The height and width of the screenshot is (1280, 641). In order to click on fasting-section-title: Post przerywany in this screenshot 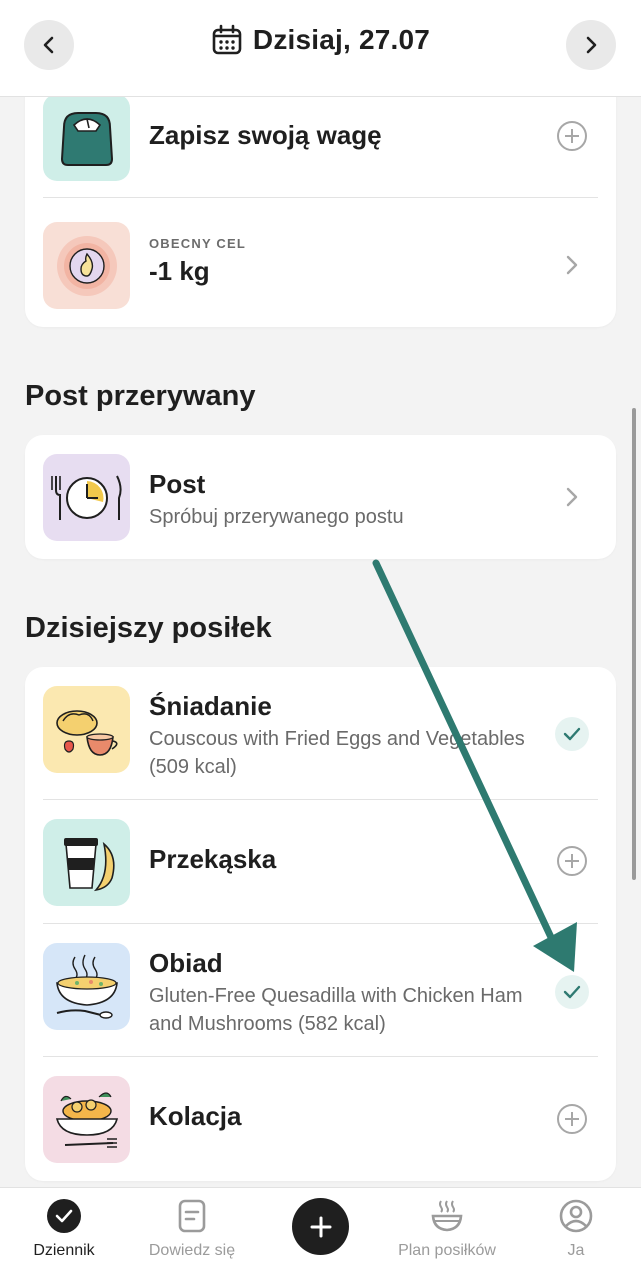, I will do `click(140, 396)`.